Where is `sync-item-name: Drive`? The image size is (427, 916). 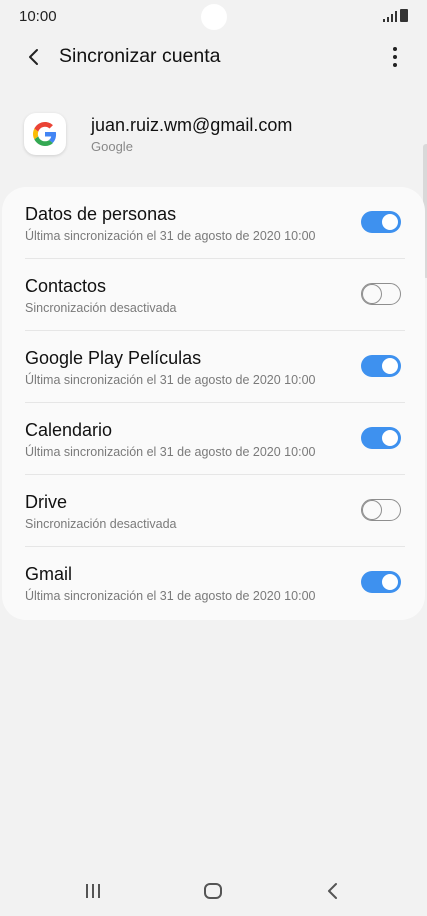
sync-item-name: Drive is located at coordinates (46, 502).